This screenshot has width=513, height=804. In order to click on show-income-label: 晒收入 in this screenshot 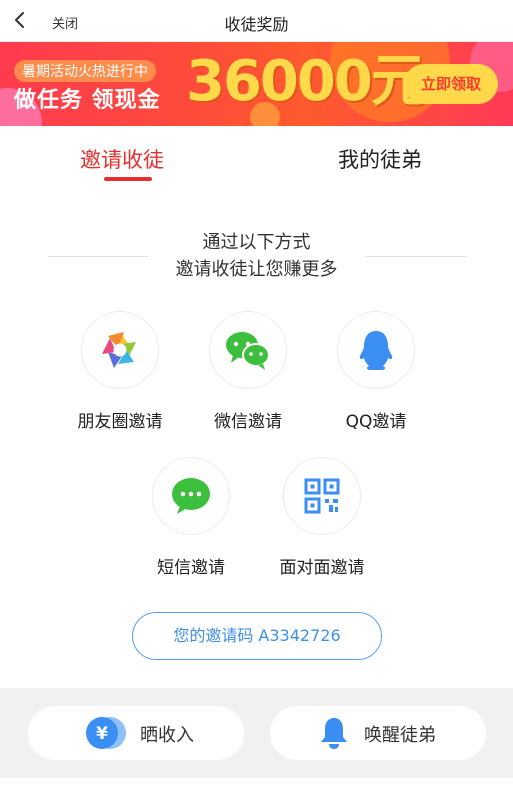, I will do `click(167, 735)`.